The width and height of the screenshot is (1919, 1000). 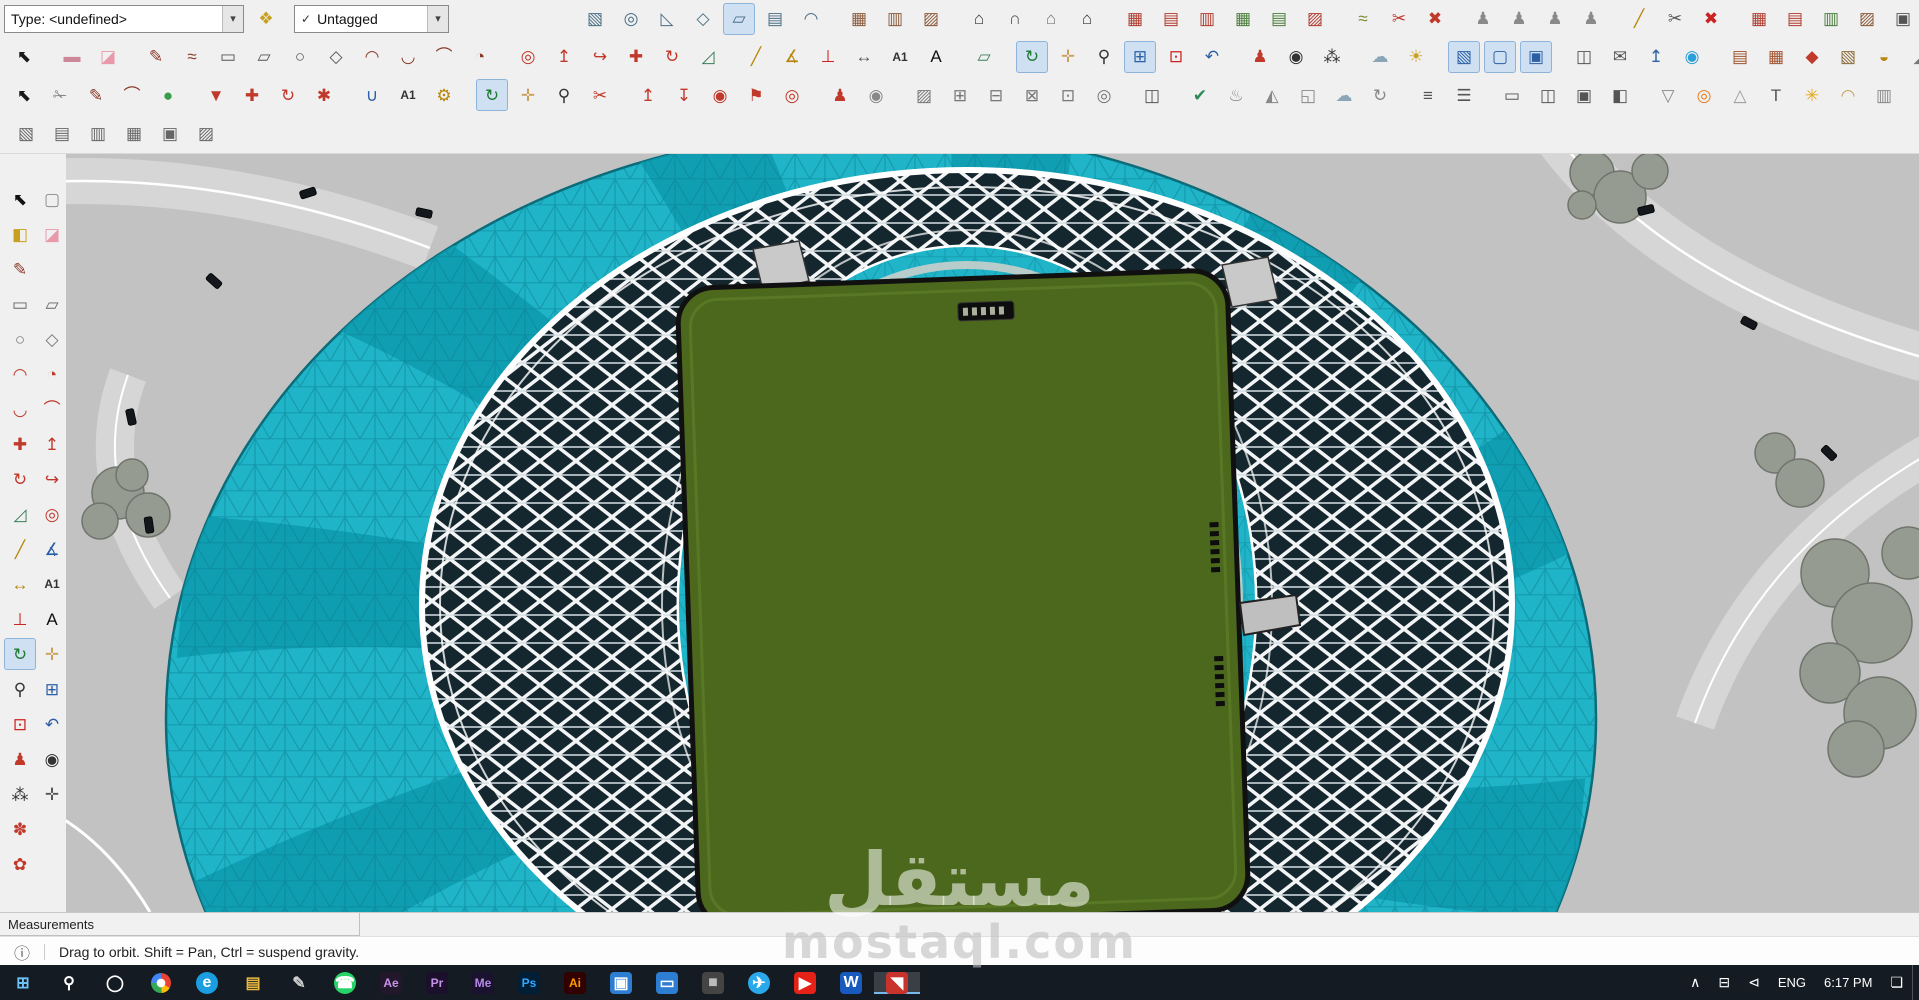 I want to click on tray-chevron-icon: ∧, so click(x=1695, y=982).